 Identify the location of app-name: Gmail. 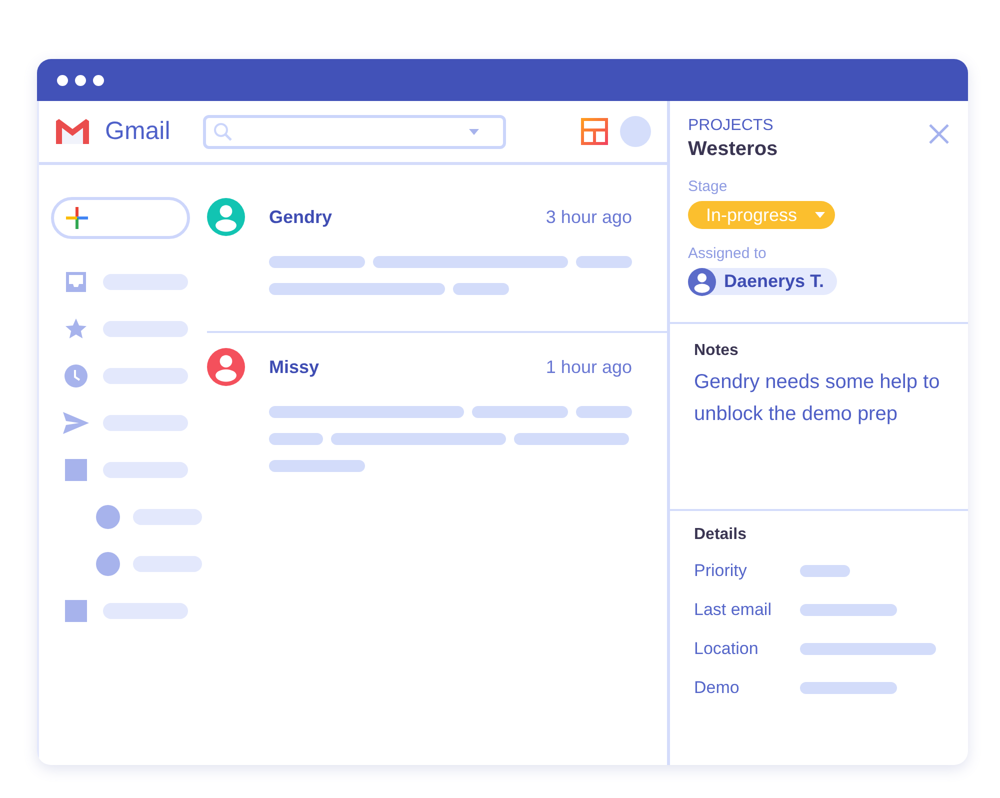
(138, 131).